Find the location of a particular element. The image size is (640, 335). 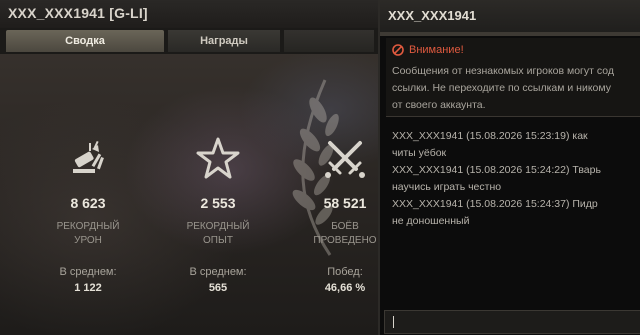

stat-label: РЕКОРДНЫЙ ОПЫТ is located at coordinates (218, 233).